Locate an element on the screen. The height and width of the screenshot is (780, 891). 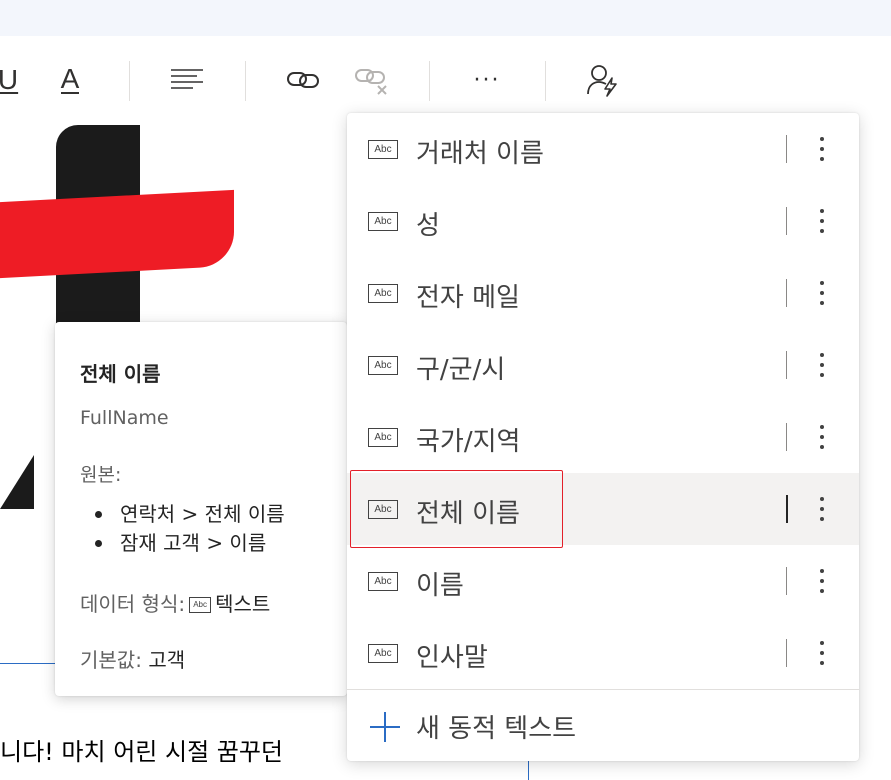
dropdown-item-label: 인사말 is located at coordinates (452, 658).